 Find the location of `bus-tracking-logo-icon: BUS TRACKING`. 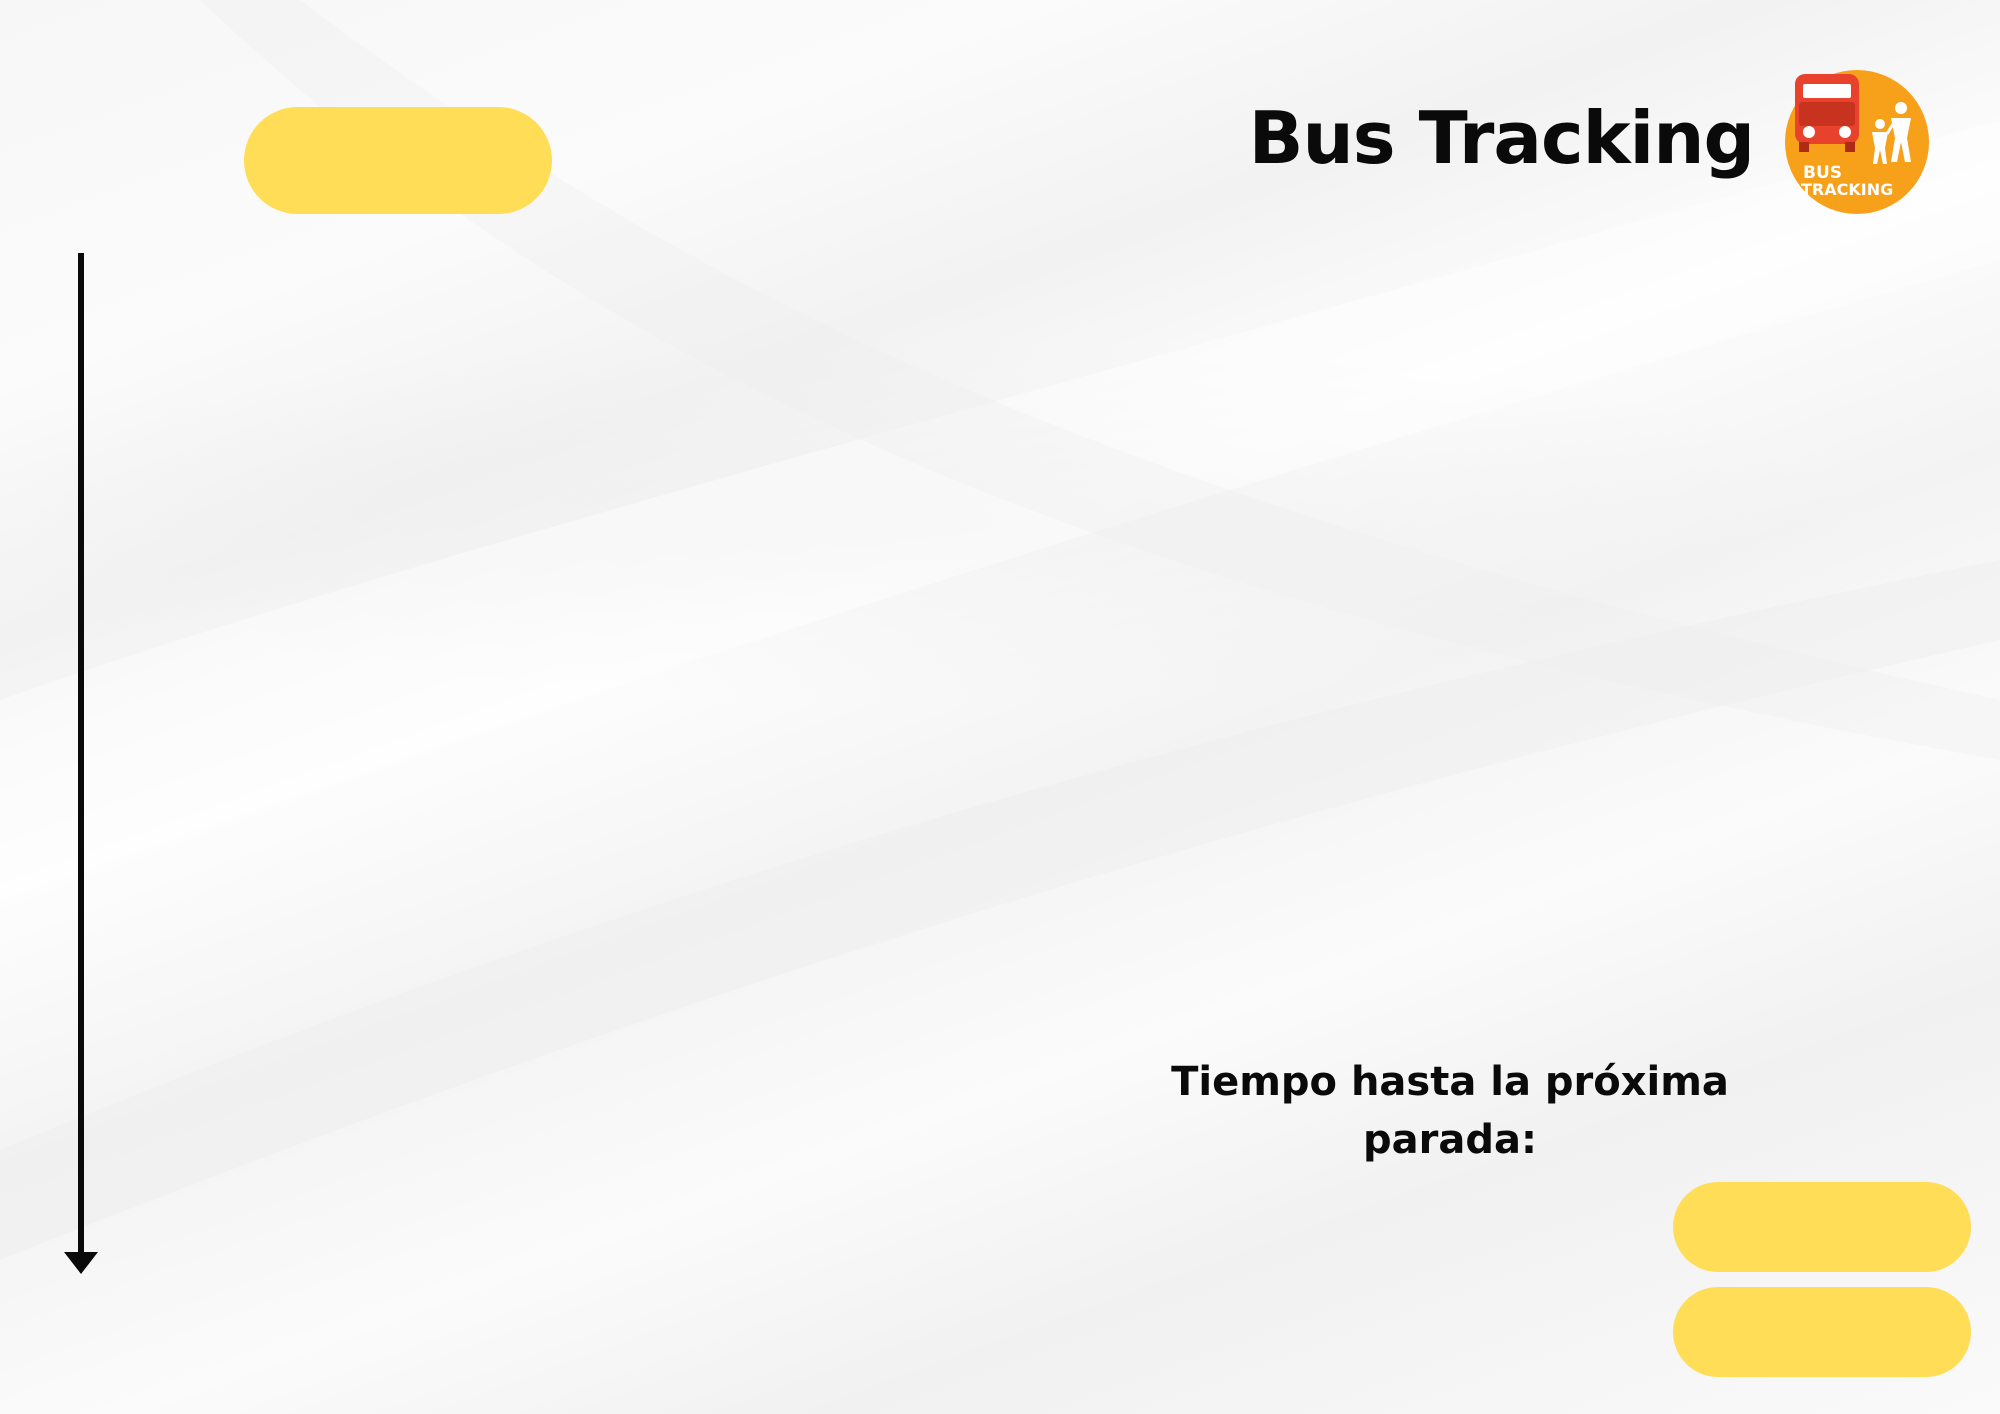

bus-tracking-logo-icon: BUS TRACKING is located at coordinates (1857, 142).